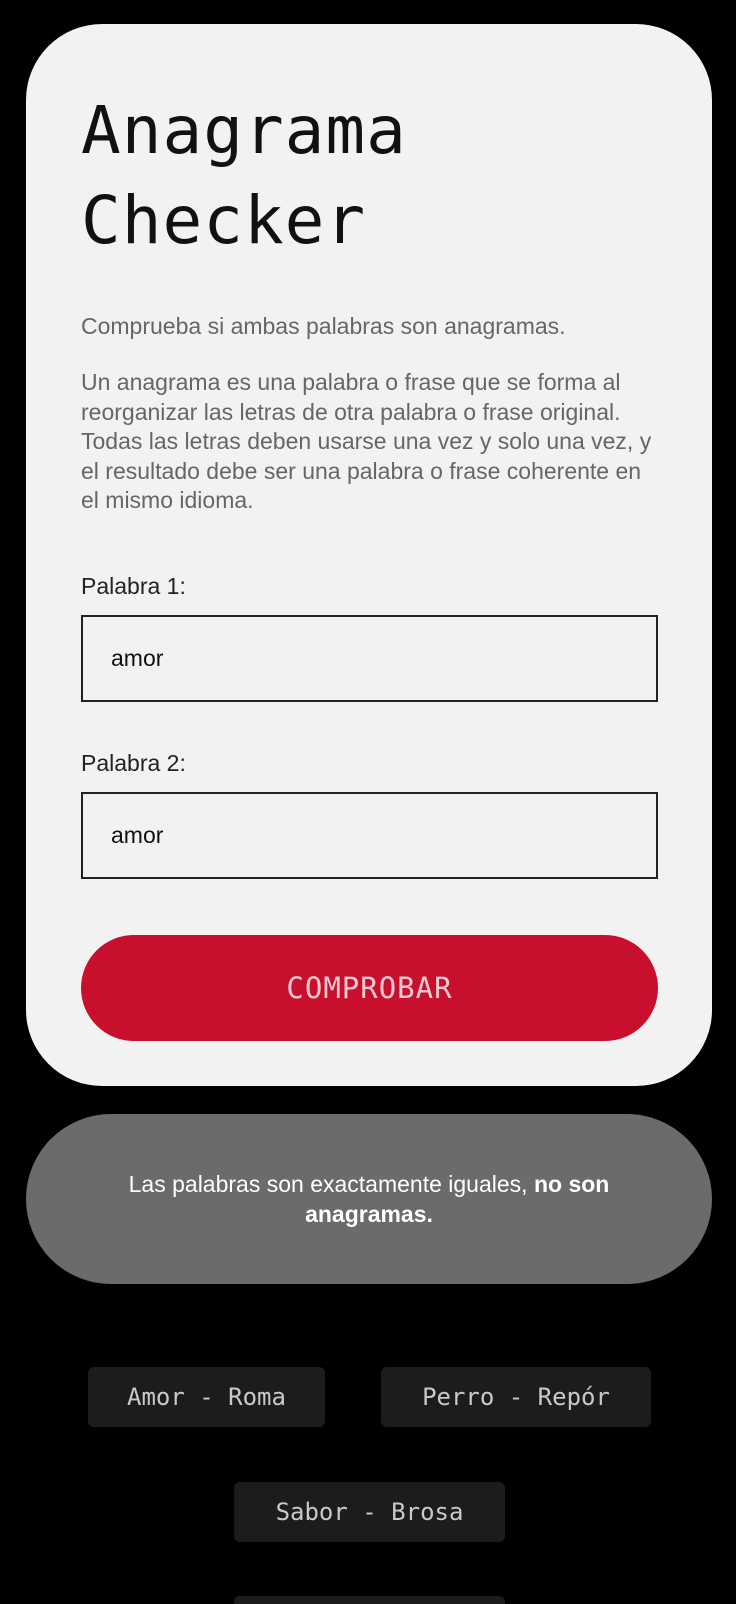  Describe the element at coordinates (369, 987) in the screenshot. I see `check-button: COMPROBAR` at that location.